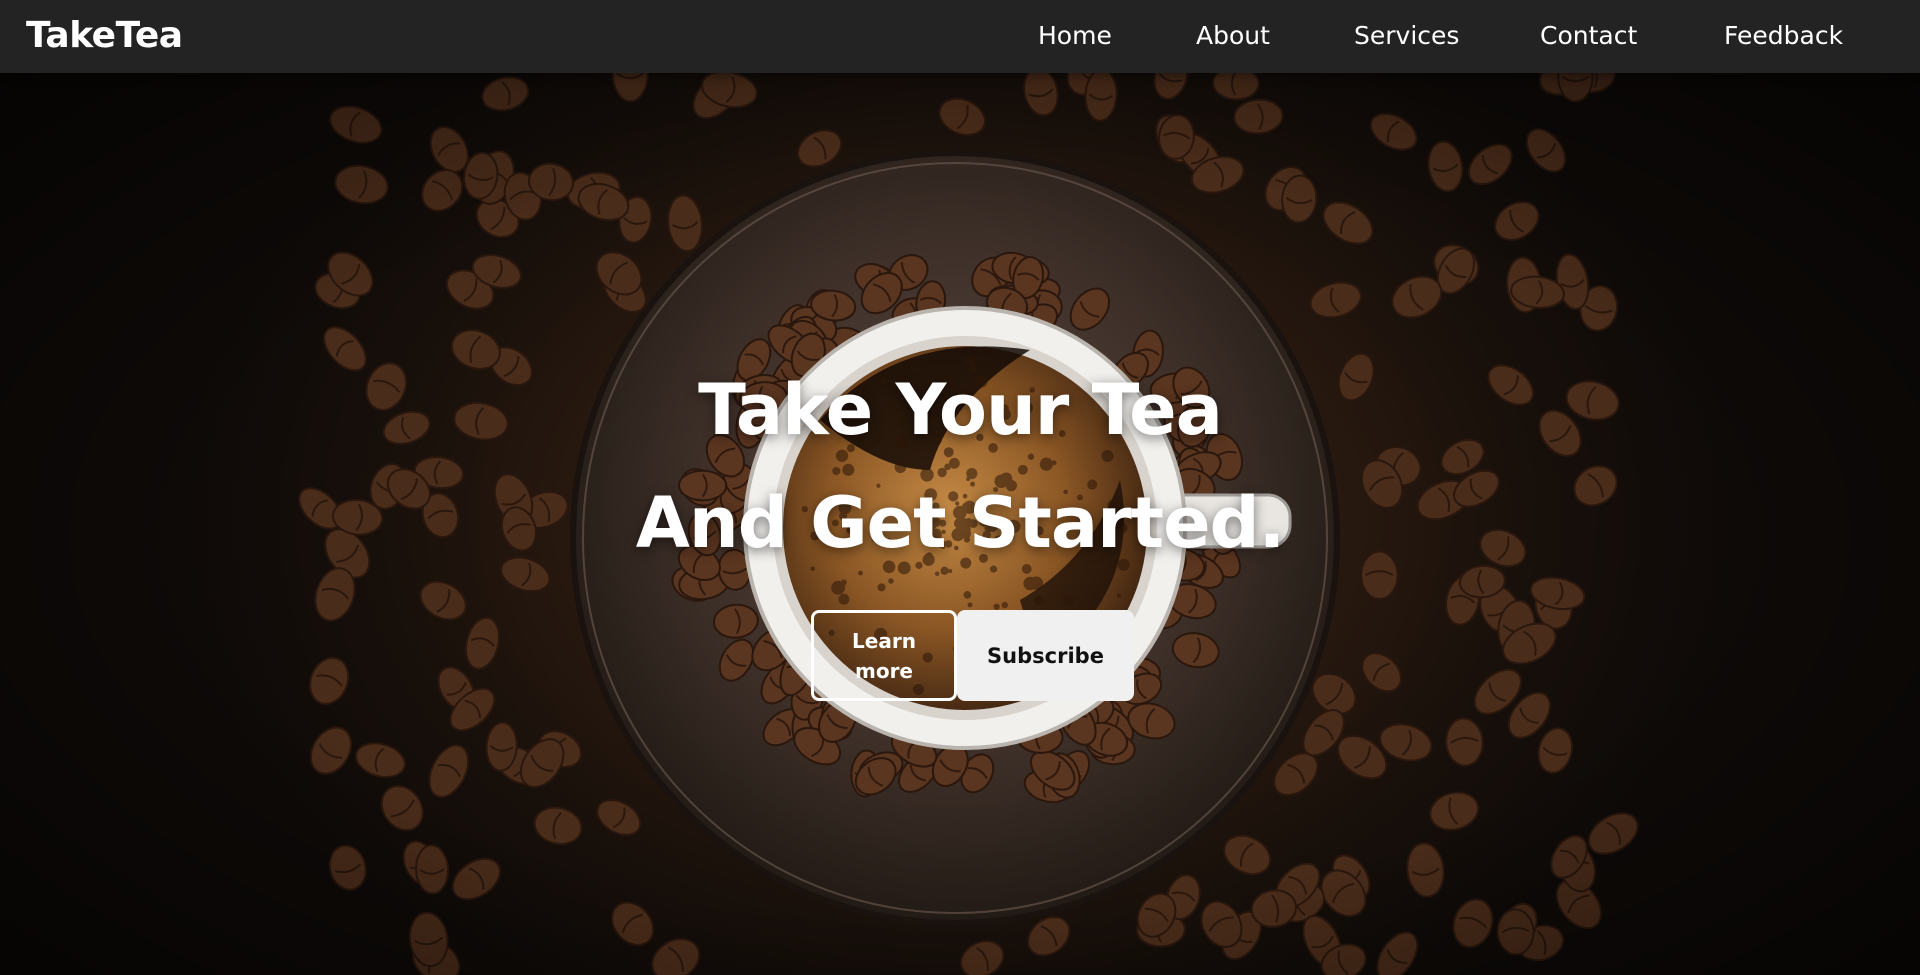 The image size is (1920, 975). Describe the element at coordinates (1588, 36) in the screenshot. I see `nav-link-contact: Contact` at that location.